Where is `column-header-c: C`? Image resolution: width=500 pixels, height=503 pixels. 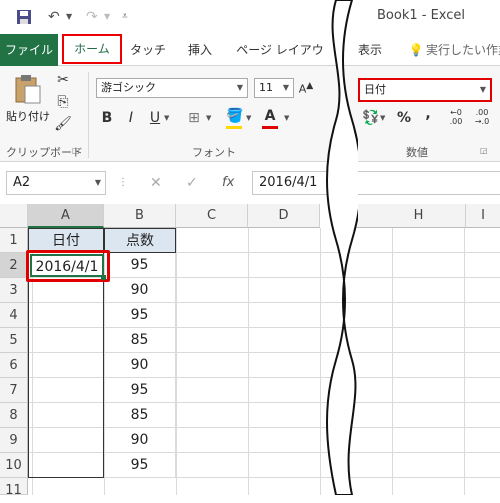 column-header-c: C is located at coordinates (212, 216).